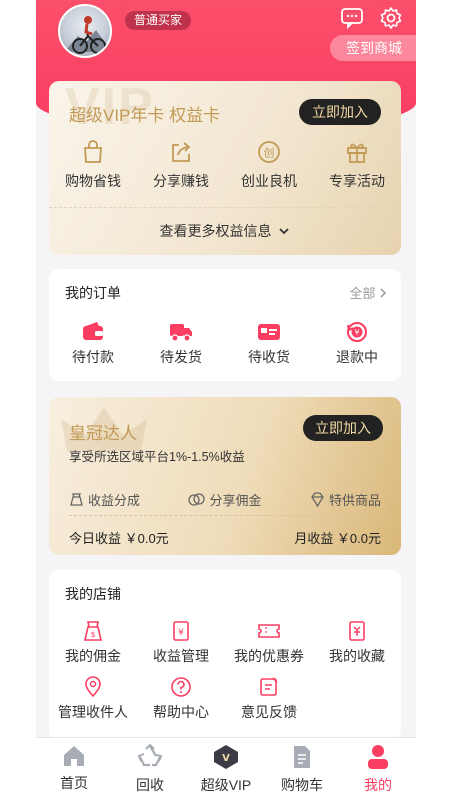  Describe the element at coordinates (357, 643) in the screenshot. I see `shop-my-favorites: 我的收藏` at that location.